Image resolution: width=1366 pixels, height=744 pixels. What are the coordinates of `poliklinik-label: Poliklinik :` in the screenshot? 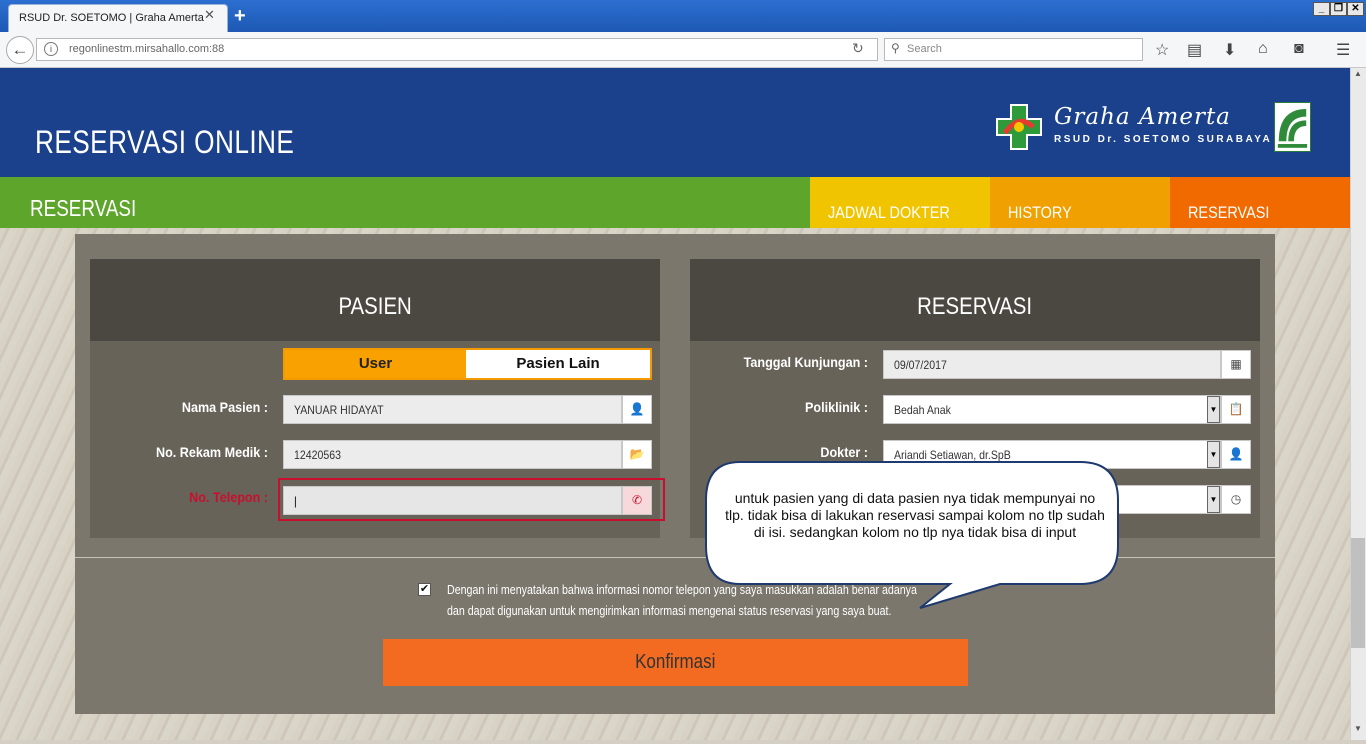 It's located at (836, 407).